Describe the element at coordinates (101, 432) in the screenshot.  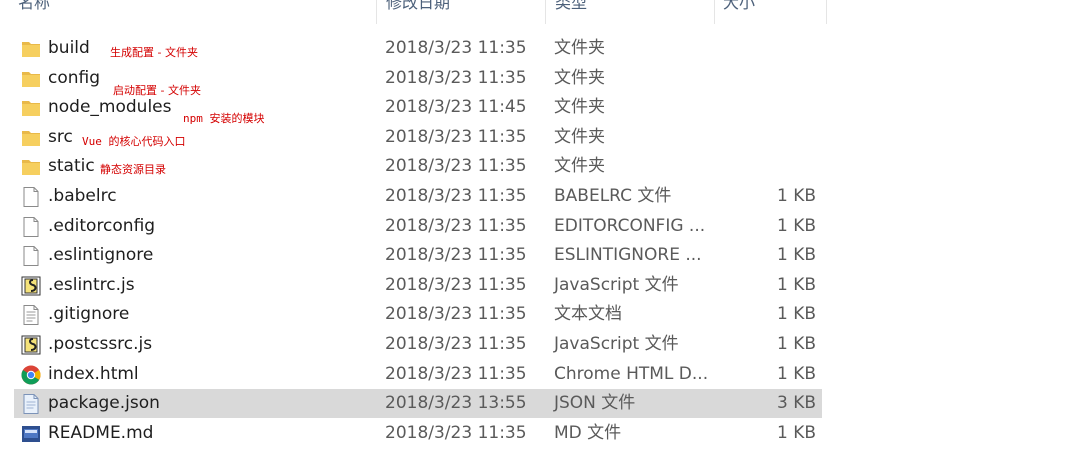
I see `file-name: README.md` at that location.